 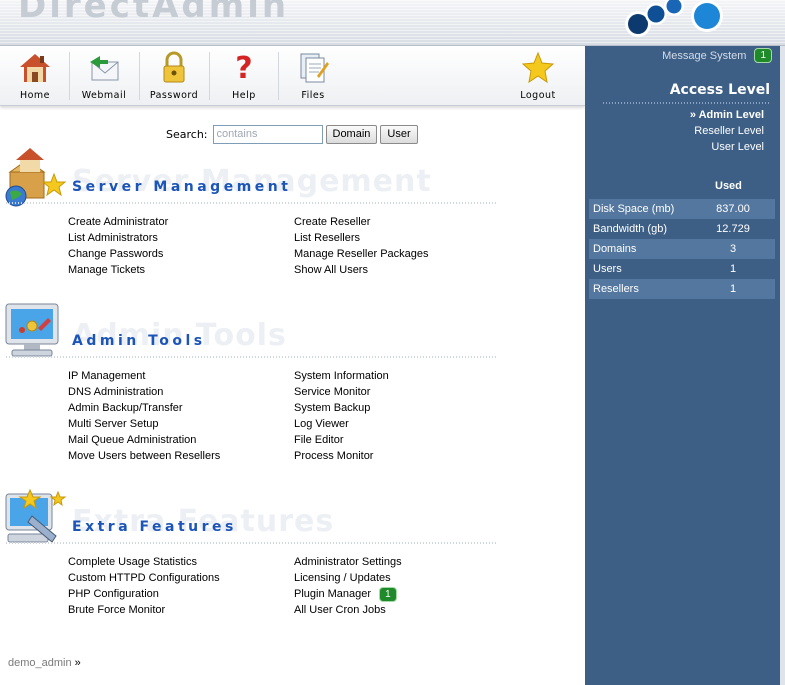 What do you see at coordinates (181, 610) in the screenshot?
I see `link-brute-force-monitor: Brute Force Monitor` at bounding box center [181, 610].